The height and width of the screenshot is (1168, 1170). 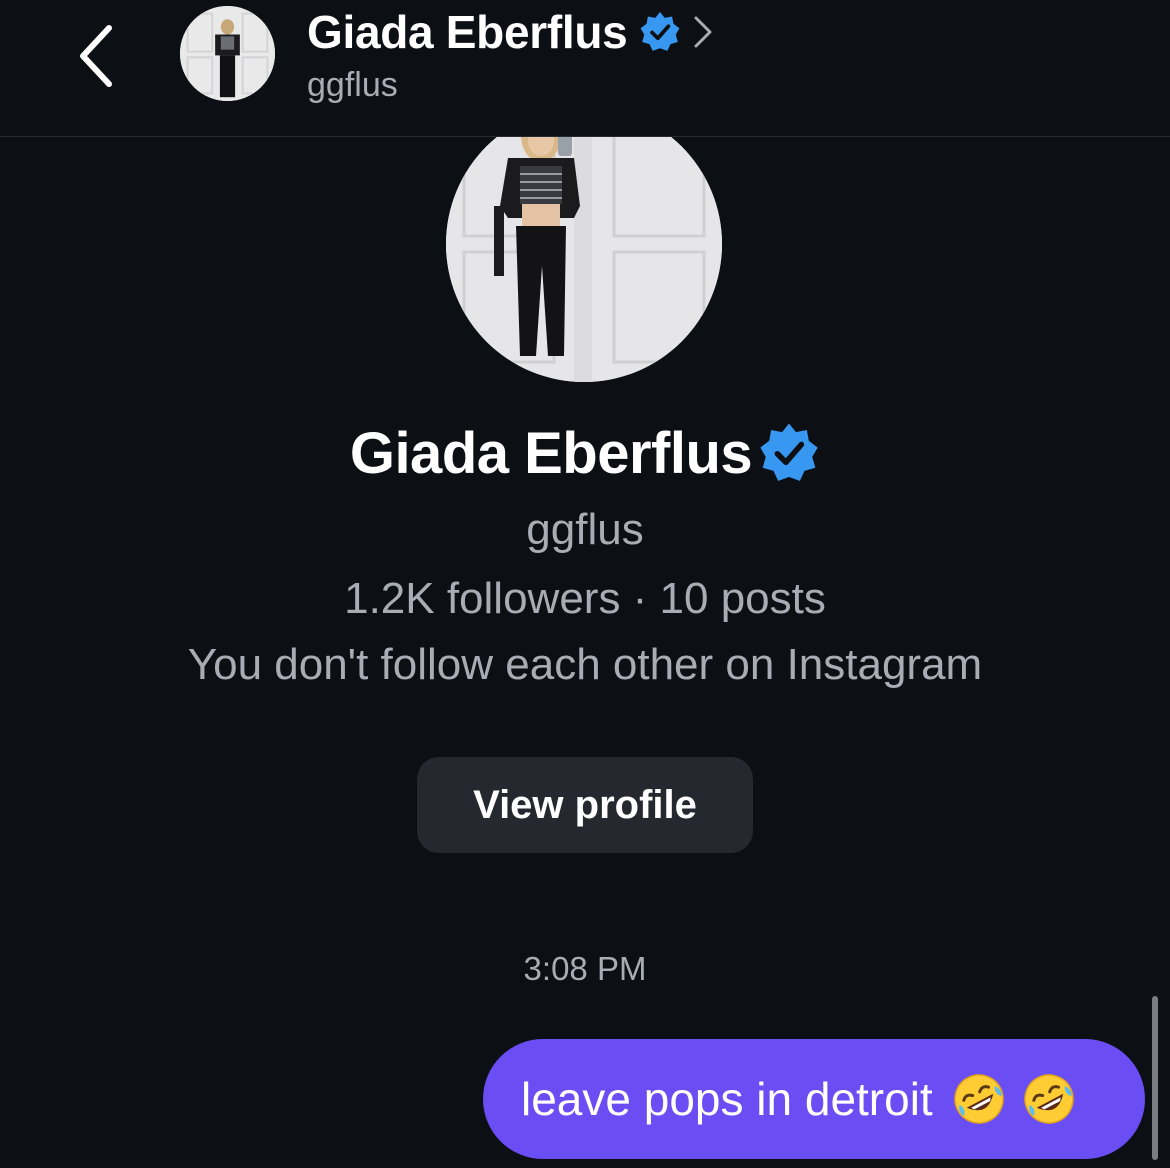 I want to click on back-button, so click(x=96, y=56).